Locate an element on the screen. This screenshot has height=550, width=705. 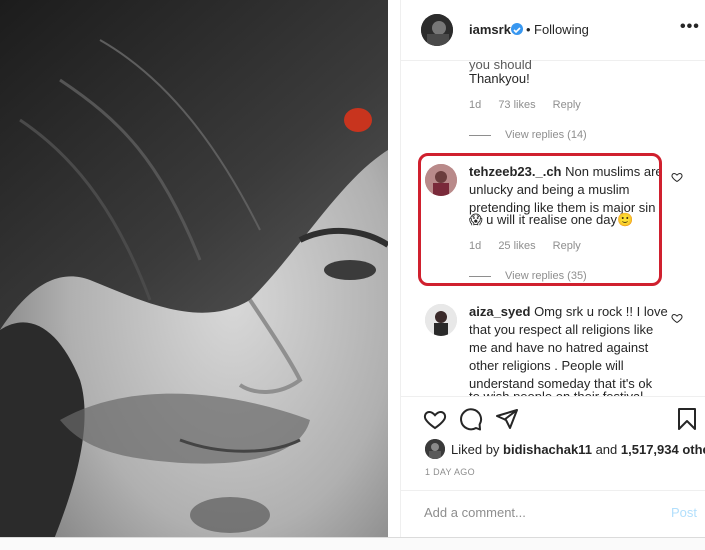
liked-by-and: and is located at coordinates (606, 449).